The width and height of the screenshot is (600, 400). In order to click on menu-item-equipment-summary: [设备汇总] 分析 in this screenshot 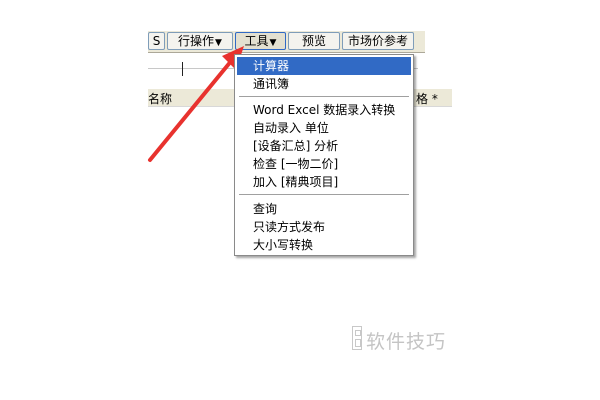, I will do `click(324, 146)`.